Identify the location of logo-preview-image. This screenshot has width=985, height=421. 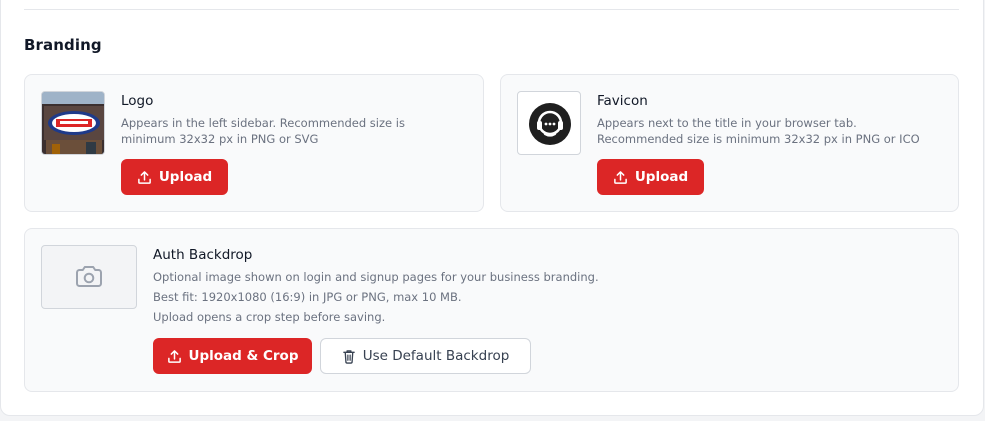
(73, 123).